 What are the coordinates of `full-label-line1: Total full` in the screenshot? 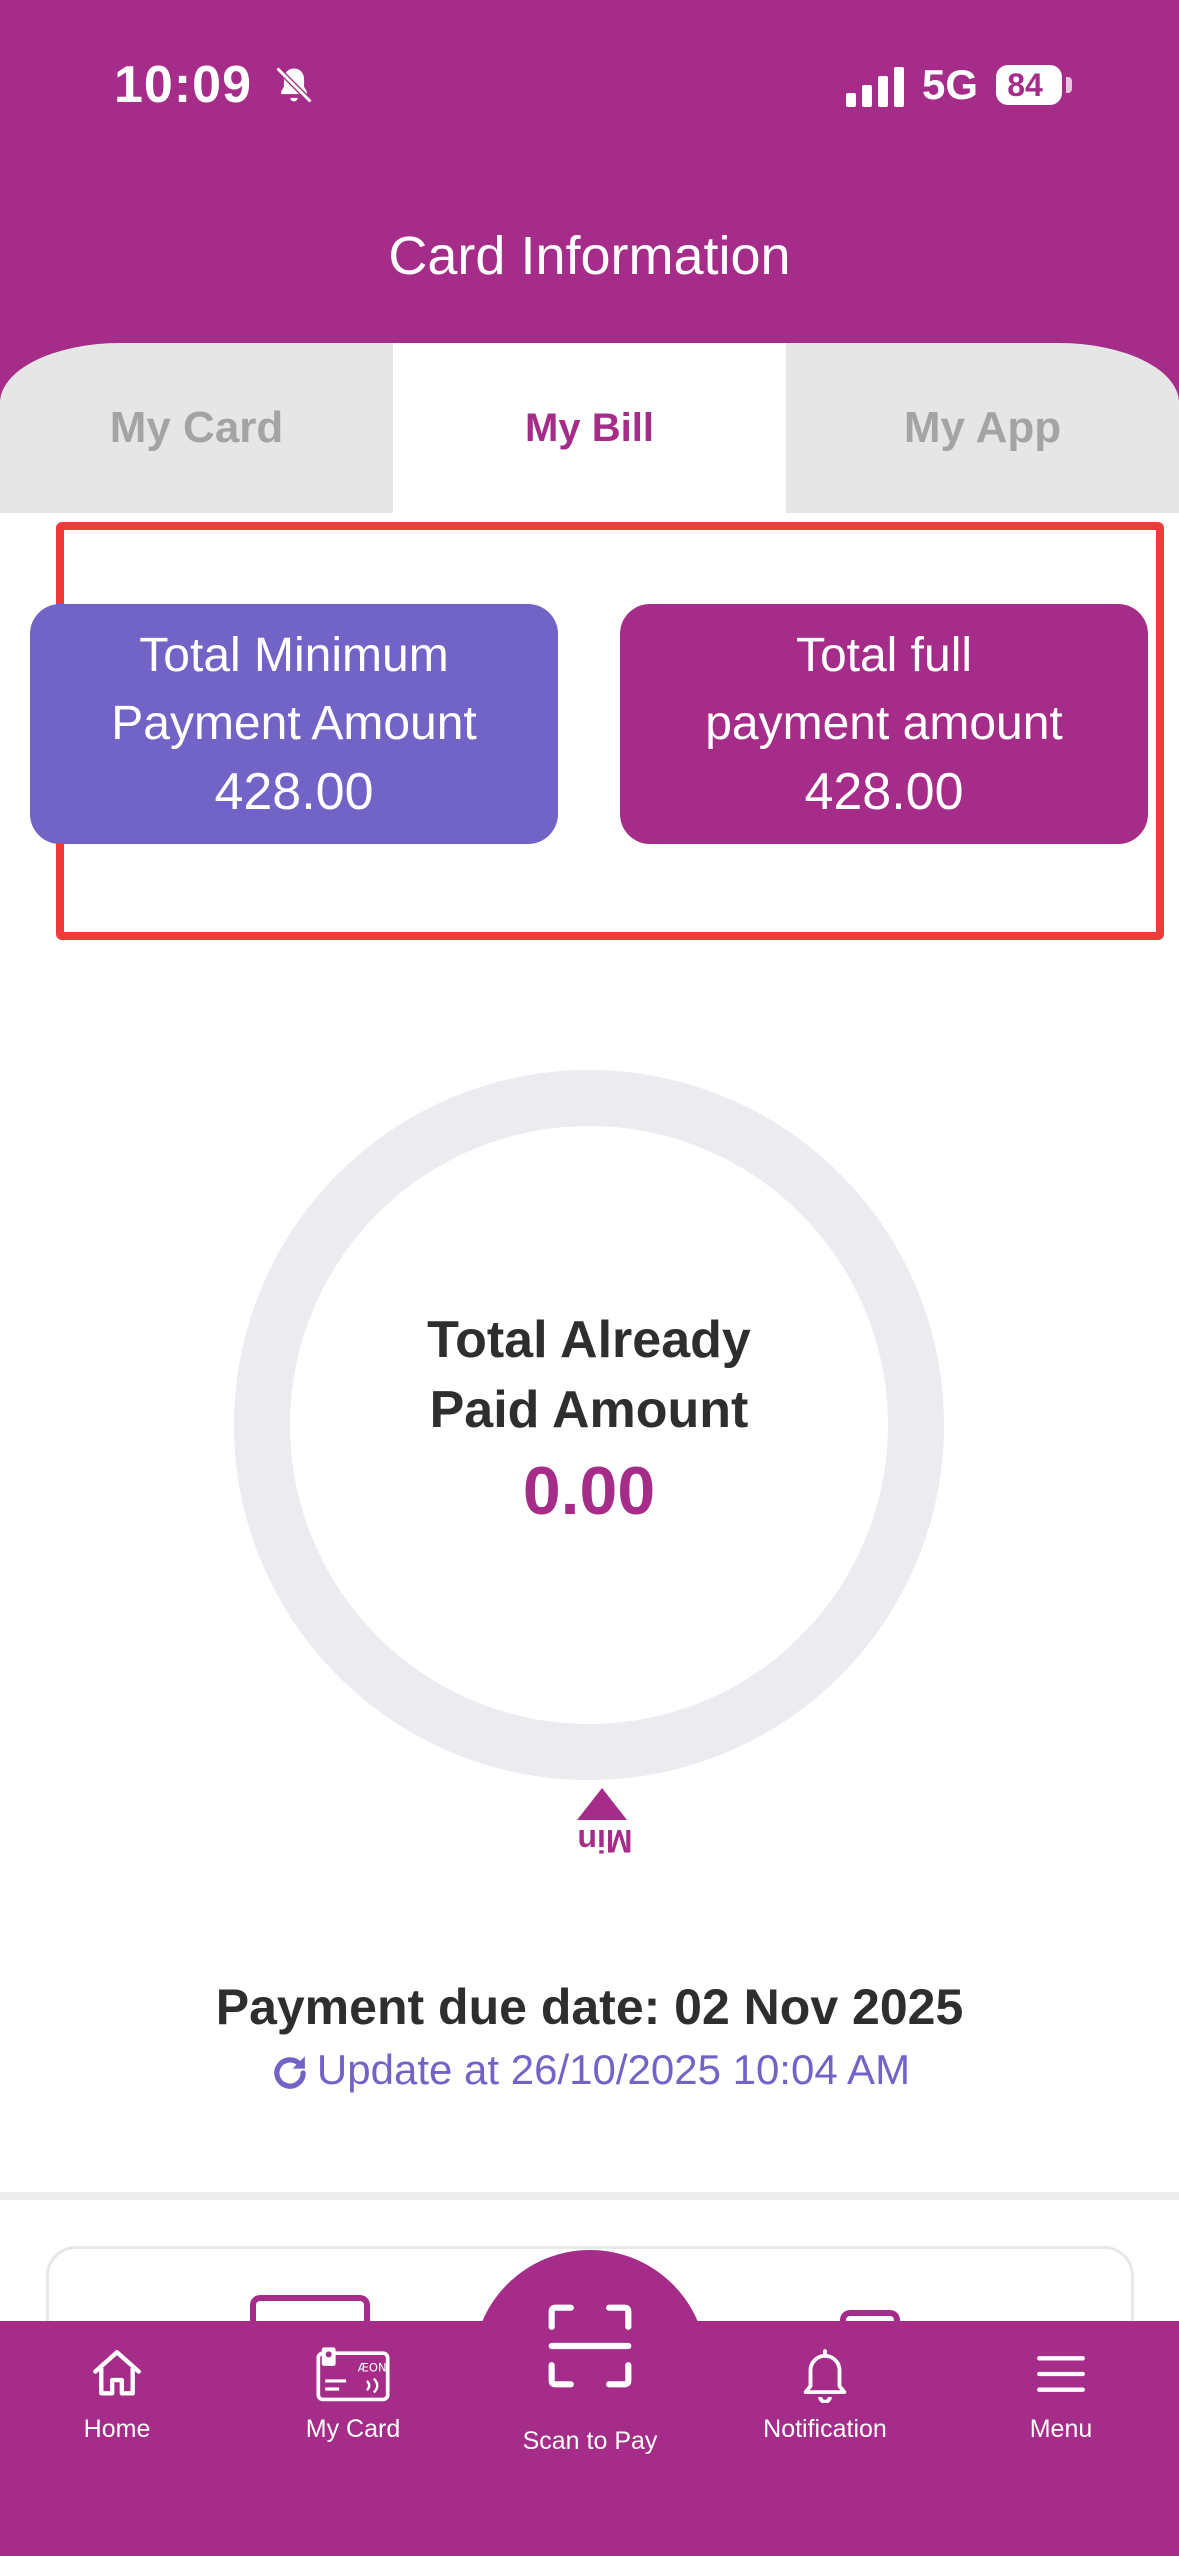 It's located at (884, 655).